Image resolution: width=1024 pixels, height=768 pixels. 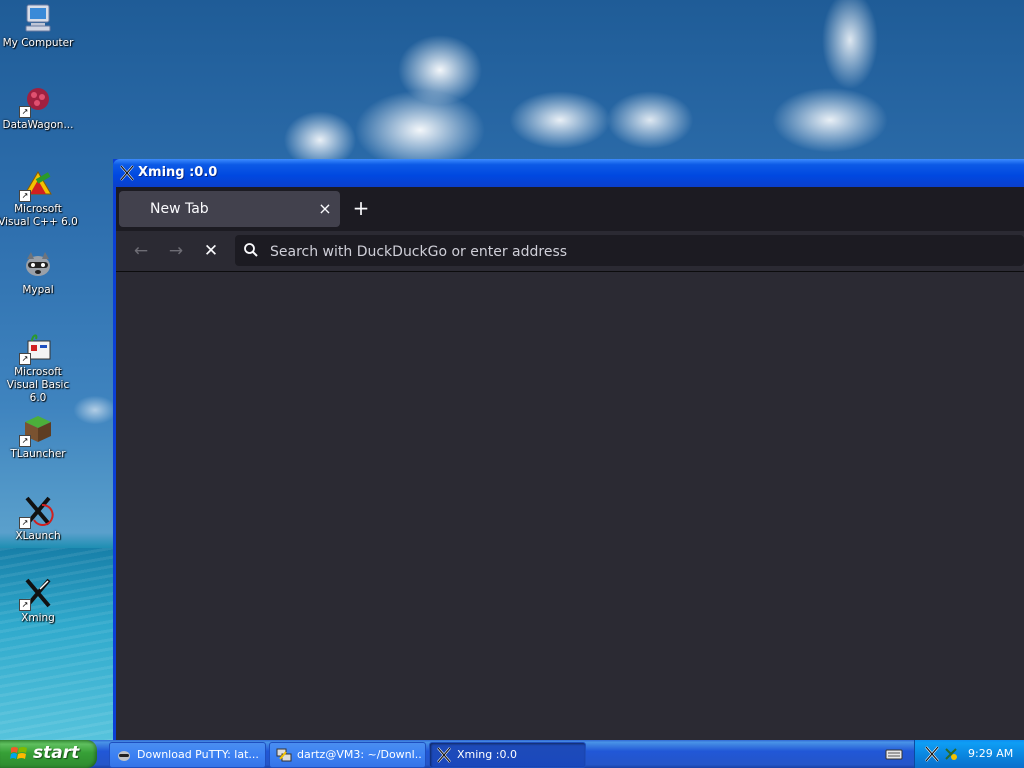 I want to click on xlaunch-tray-icon, so click(x=951, y=754).